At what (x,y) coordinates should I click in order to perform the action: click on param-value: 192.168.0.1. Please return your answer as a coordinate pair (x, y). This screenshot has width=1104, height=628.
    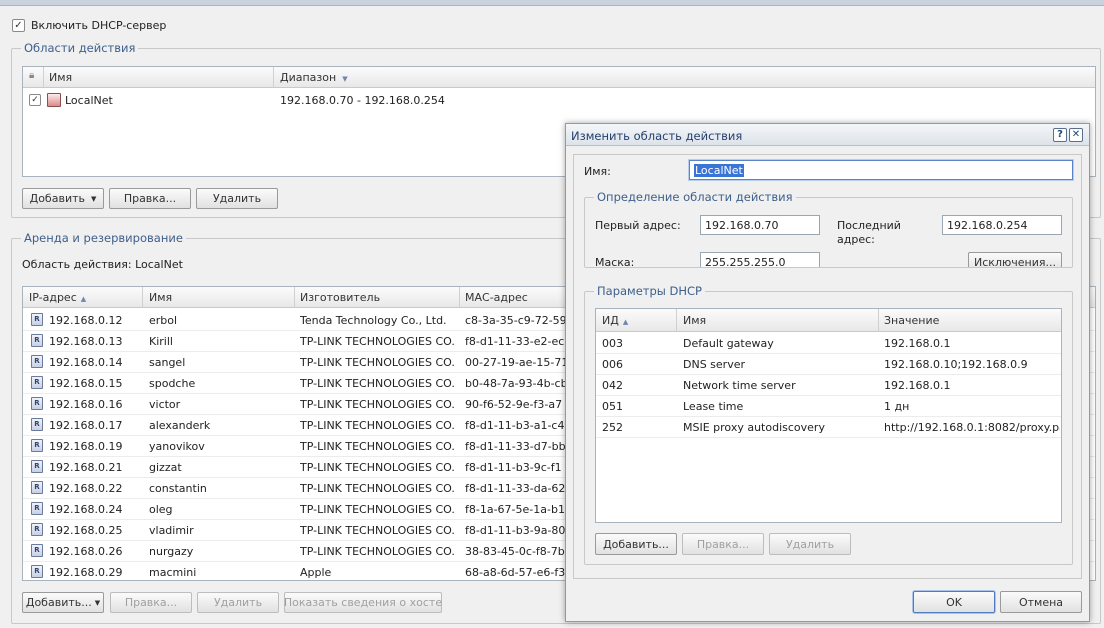
    Looking at the image, I should click on (917, 385).